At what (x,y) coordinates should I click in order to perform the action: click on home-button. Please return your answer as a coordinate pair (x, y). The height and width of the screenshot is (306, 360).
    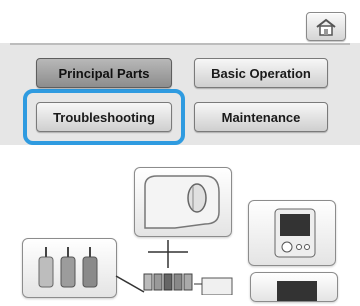
    Looking at the image, I should click on (326, 26).